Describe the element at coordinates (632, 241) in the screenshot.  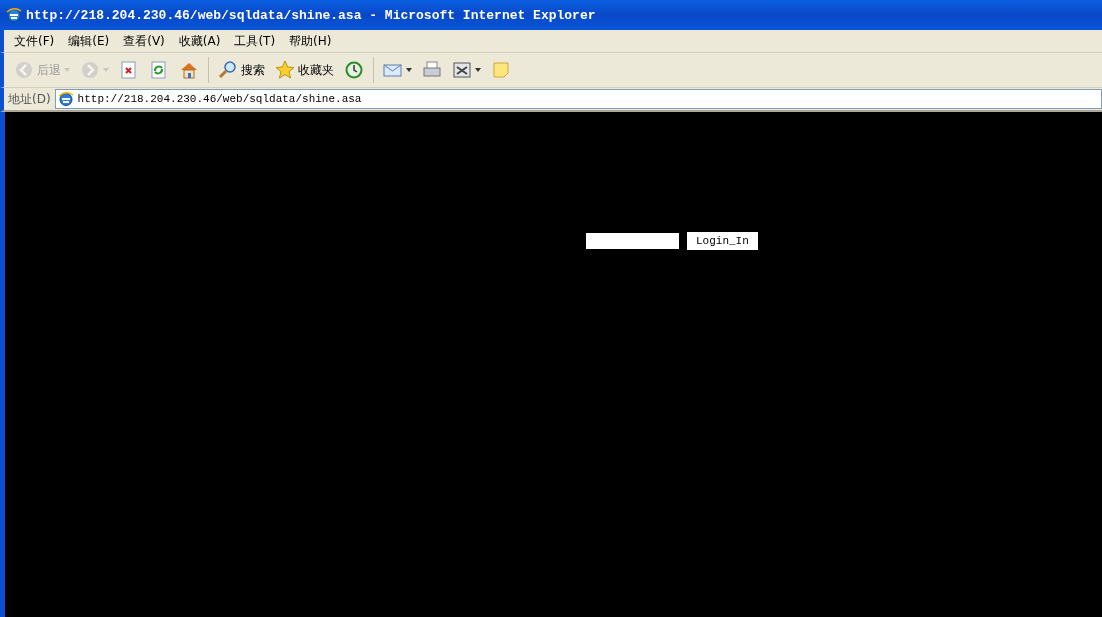
I see `login-input-field` at that location.